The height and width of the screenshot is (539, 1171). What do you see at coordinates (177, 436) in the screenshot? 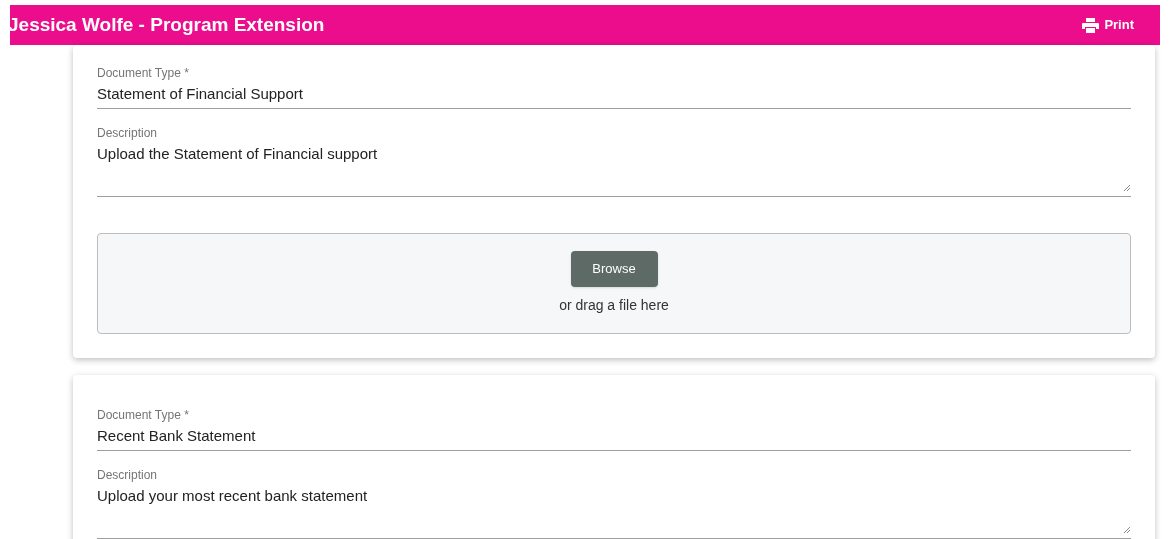
I see `field-value: Recent Bank Statement` at bounding box center [177, 436].